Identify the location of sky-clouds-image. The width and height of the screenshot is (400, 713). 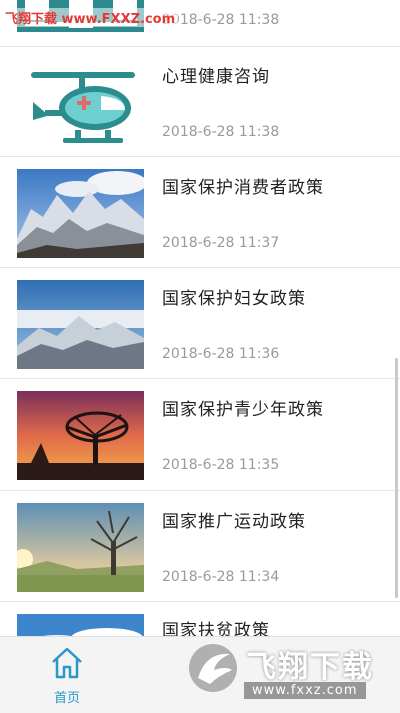
(80, 625).